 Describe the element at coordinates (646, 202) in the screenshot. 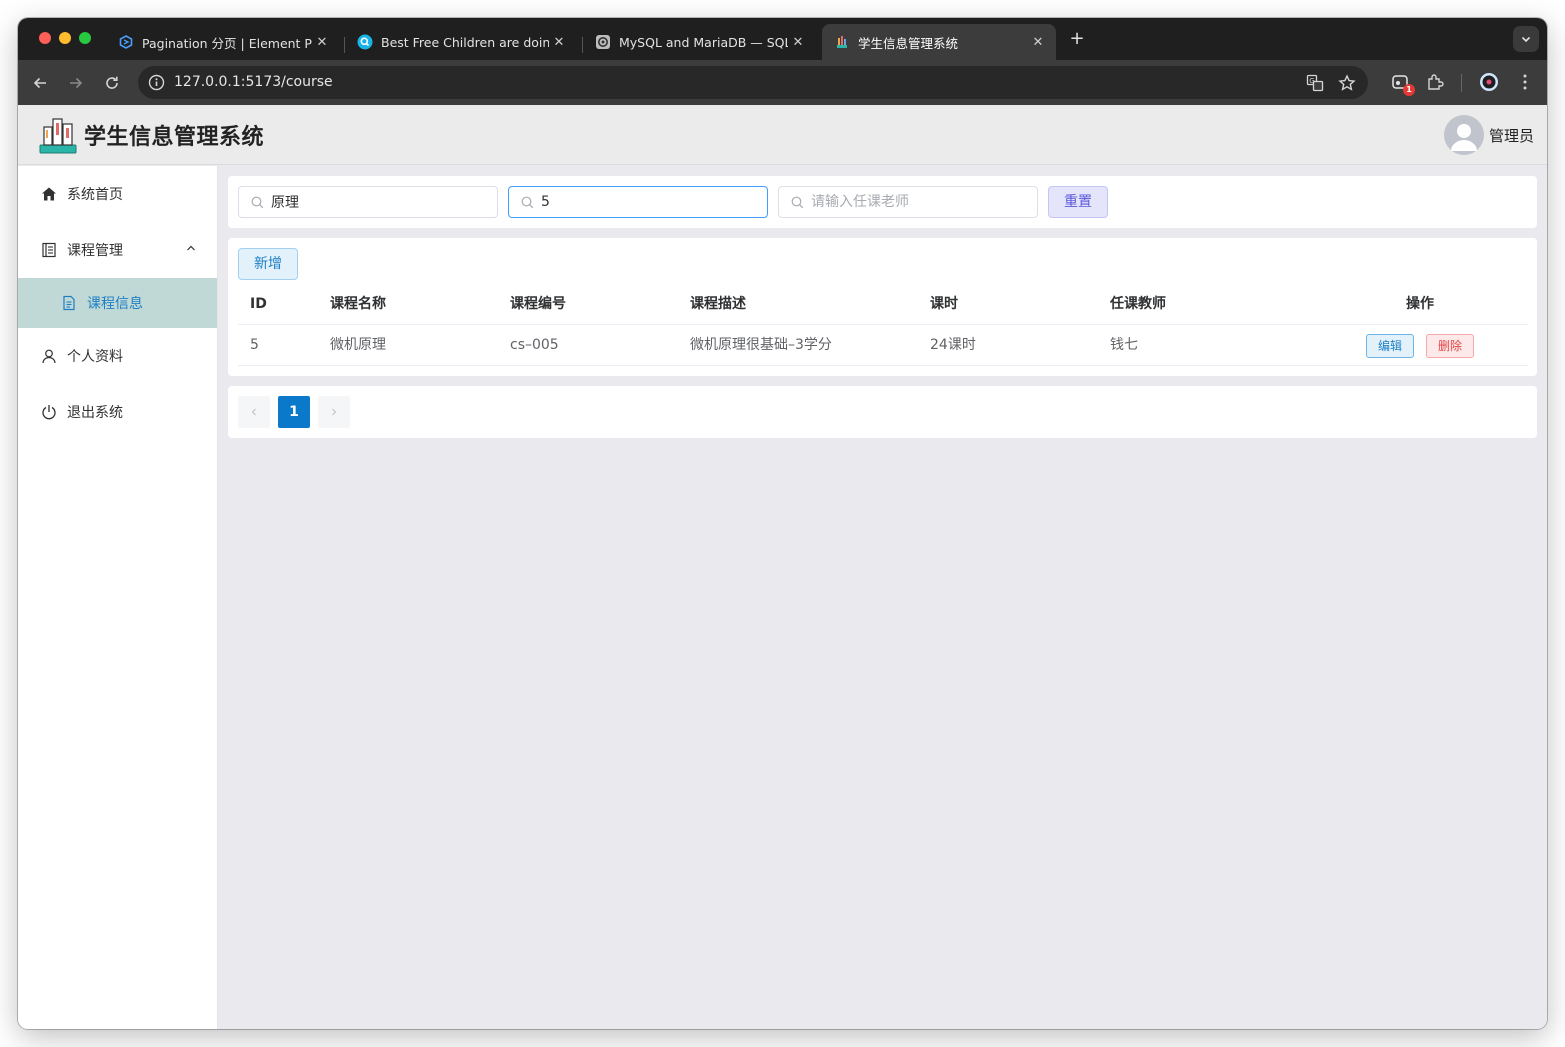

I see `course-code-input` at that location.